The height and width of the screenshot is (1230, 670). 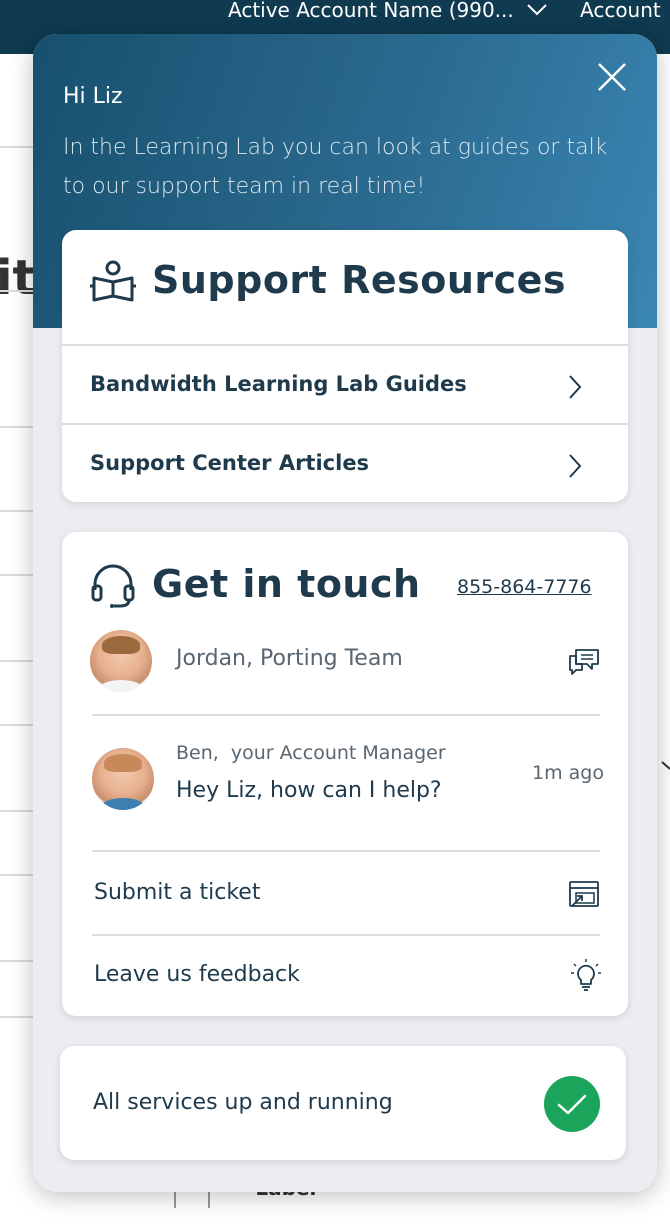 What do you see at coordinates (612, 77) in the screenshot?
I see `close-icon` at bounding box center [612, 77].